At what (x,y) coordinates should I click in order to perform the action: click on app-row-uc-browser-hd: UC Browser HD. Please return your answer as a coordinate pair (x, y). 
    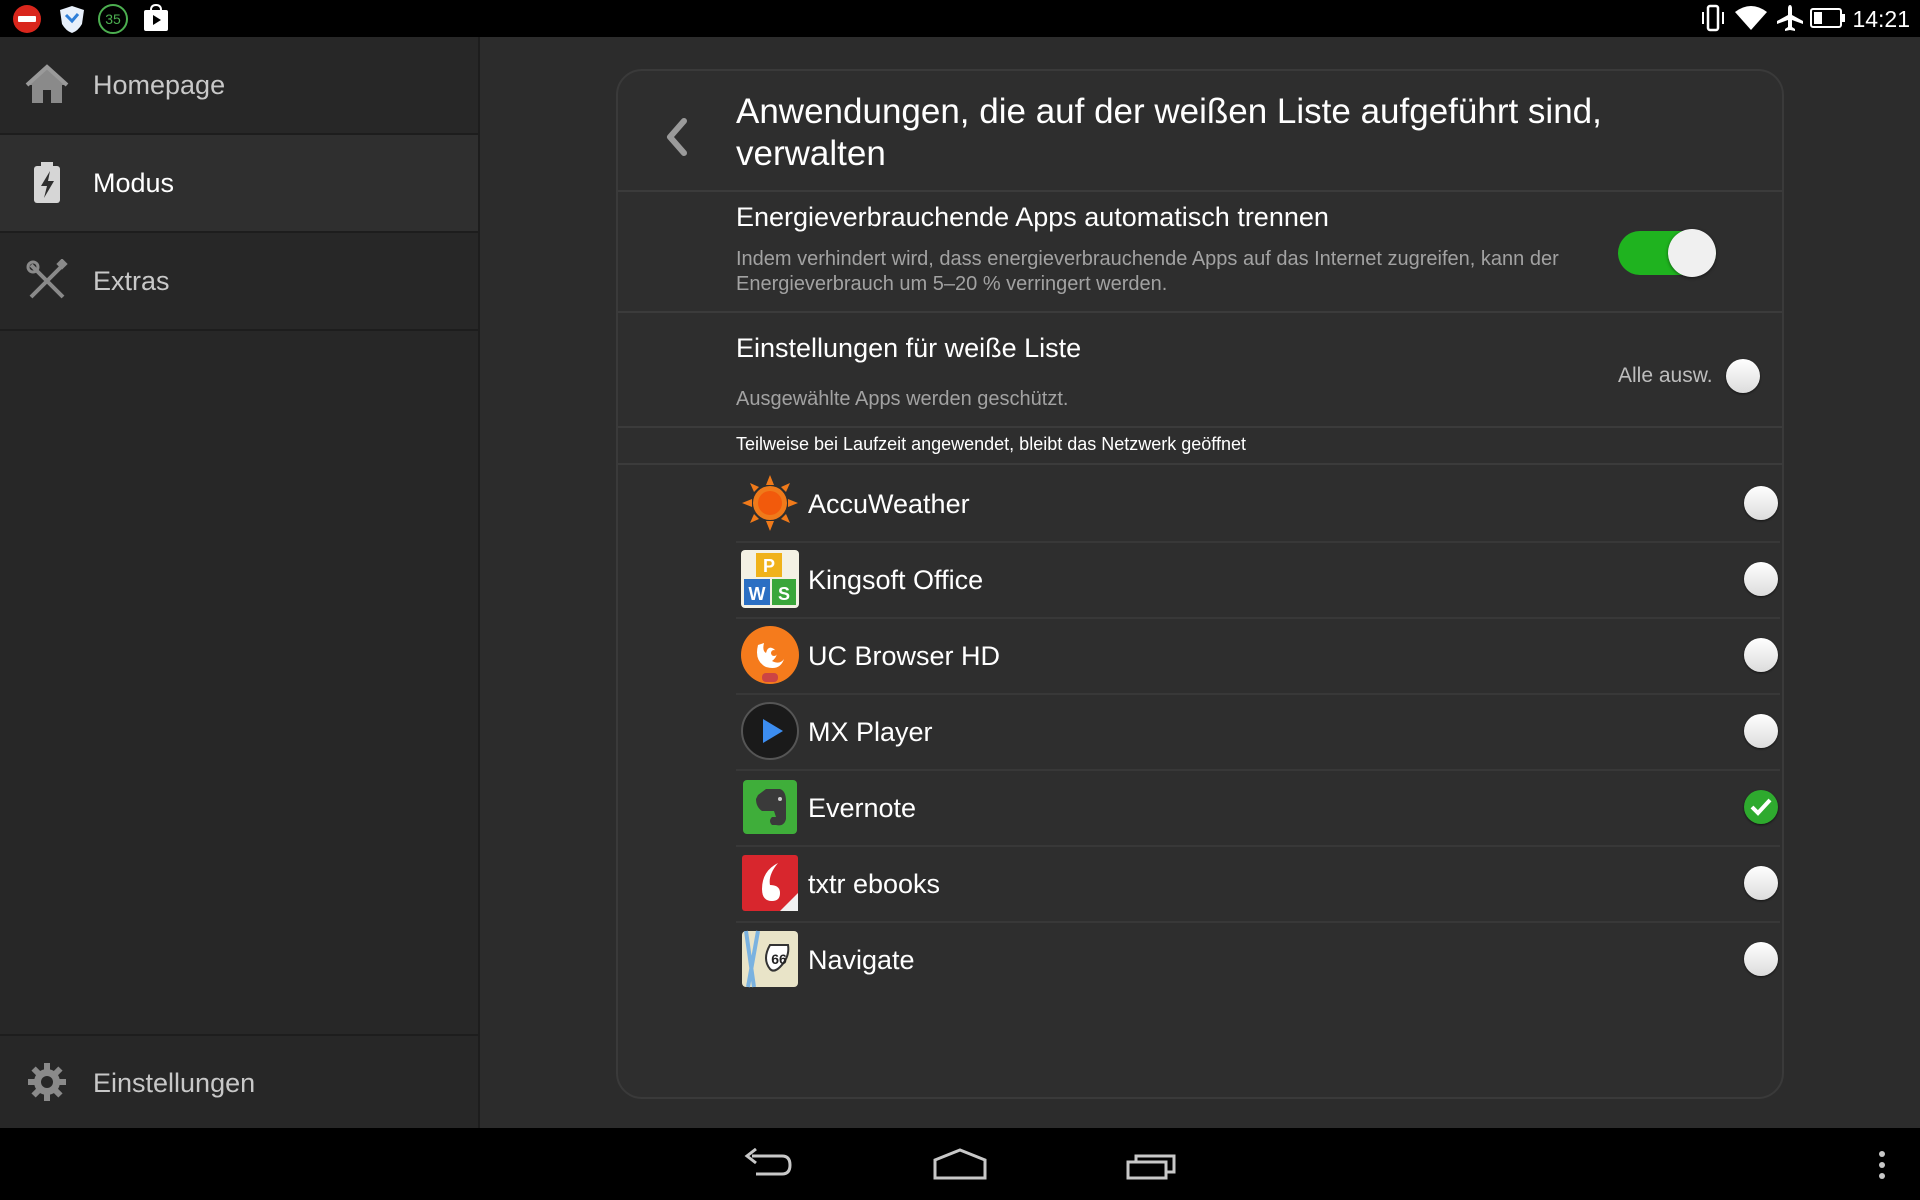
    Looking at the image, I should click on (1258, 656).